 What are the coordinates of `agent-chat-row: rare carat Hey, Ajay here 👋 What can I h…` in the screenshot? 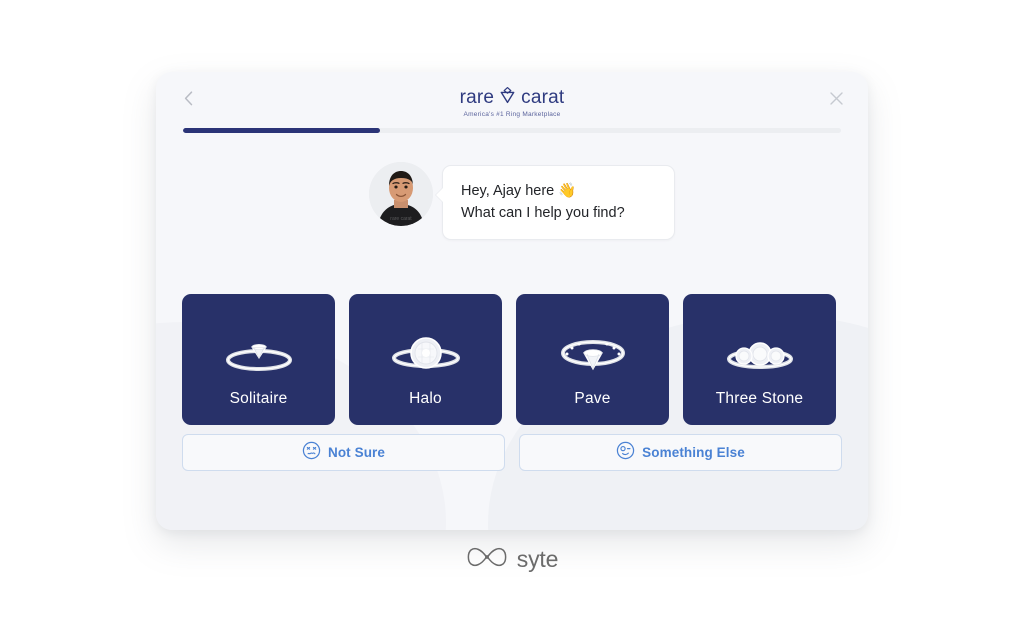 It's located at (522, 201).